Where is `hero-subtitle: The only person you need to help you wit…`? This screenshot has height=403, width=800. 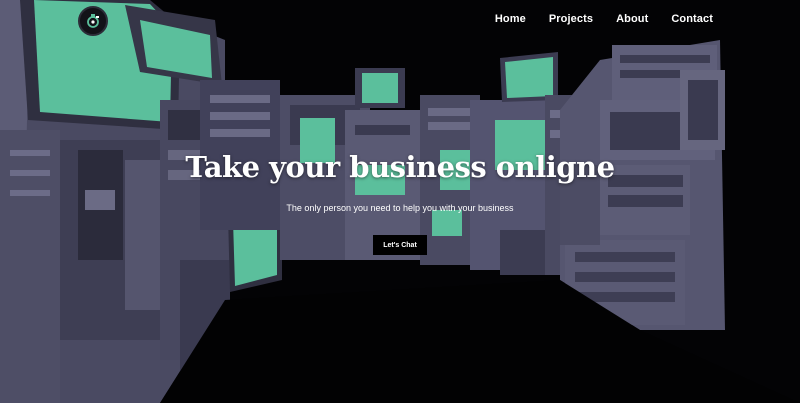
hero-subtitle: The only person you need to help you wit… is located at coordinates (400, 208).